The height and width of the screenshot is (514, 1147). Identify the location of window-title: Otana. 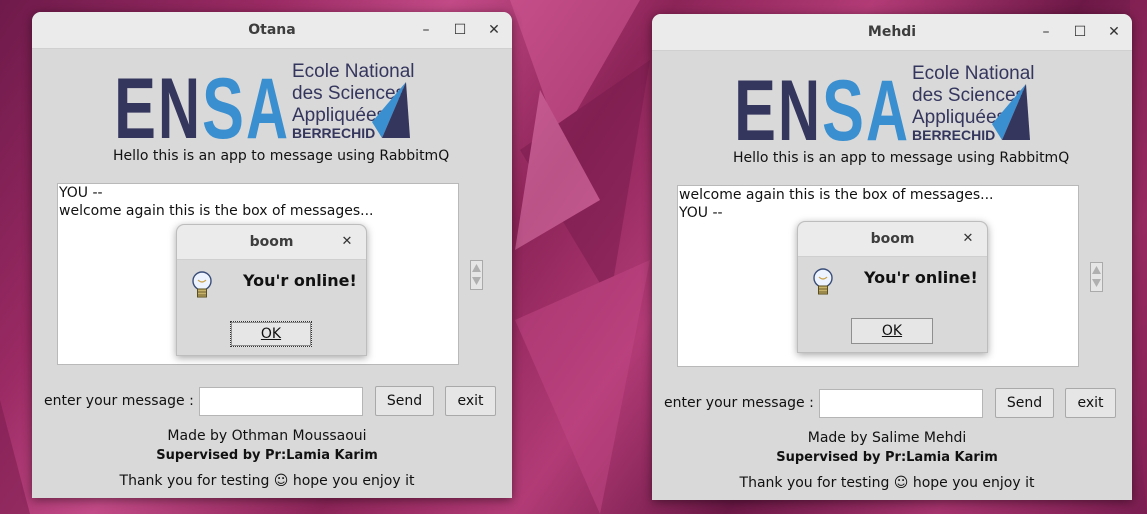
(272, 30).